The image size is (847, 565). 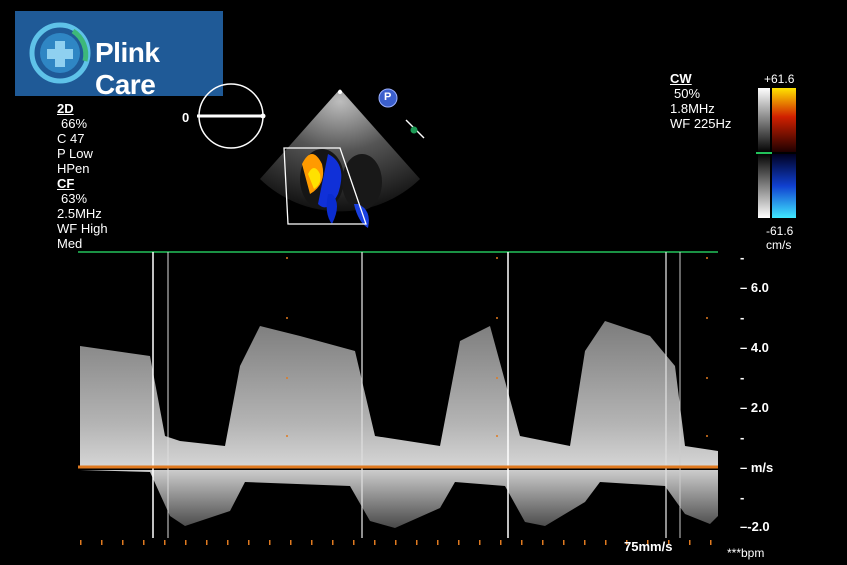 What do you see at coordinates (71, 138) in the screenshot?
I see `mode-2d-line: C 47` at bounding box center [71, 138].